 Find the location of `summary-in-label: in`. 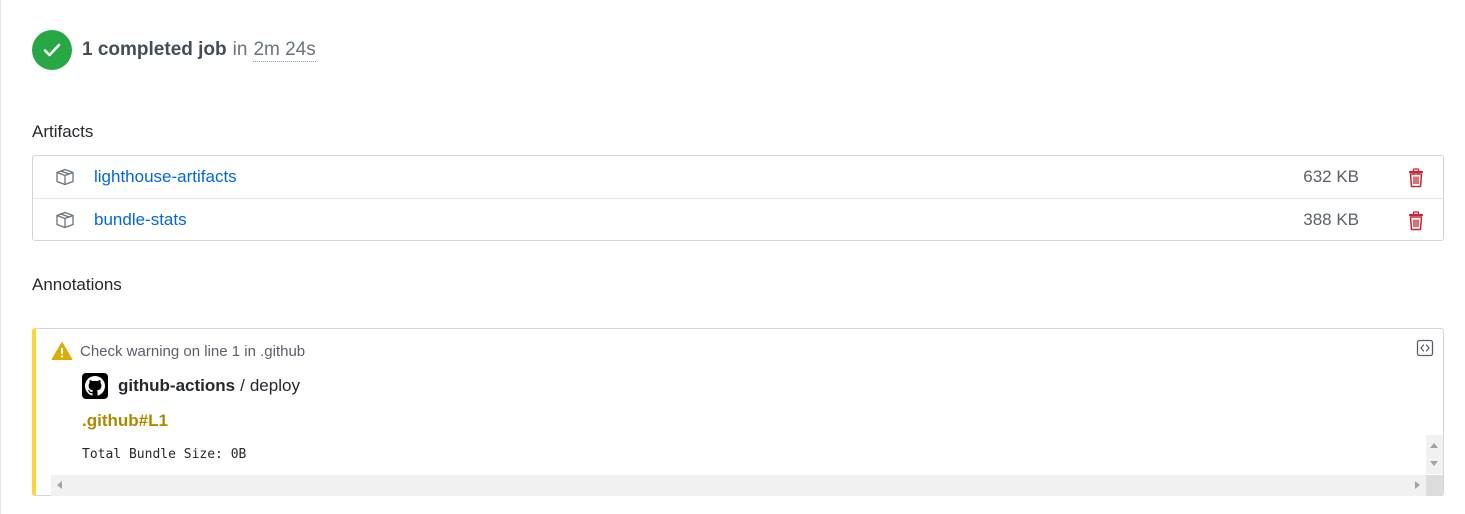

summary-in-label: in is located at coordinates (240, 49).